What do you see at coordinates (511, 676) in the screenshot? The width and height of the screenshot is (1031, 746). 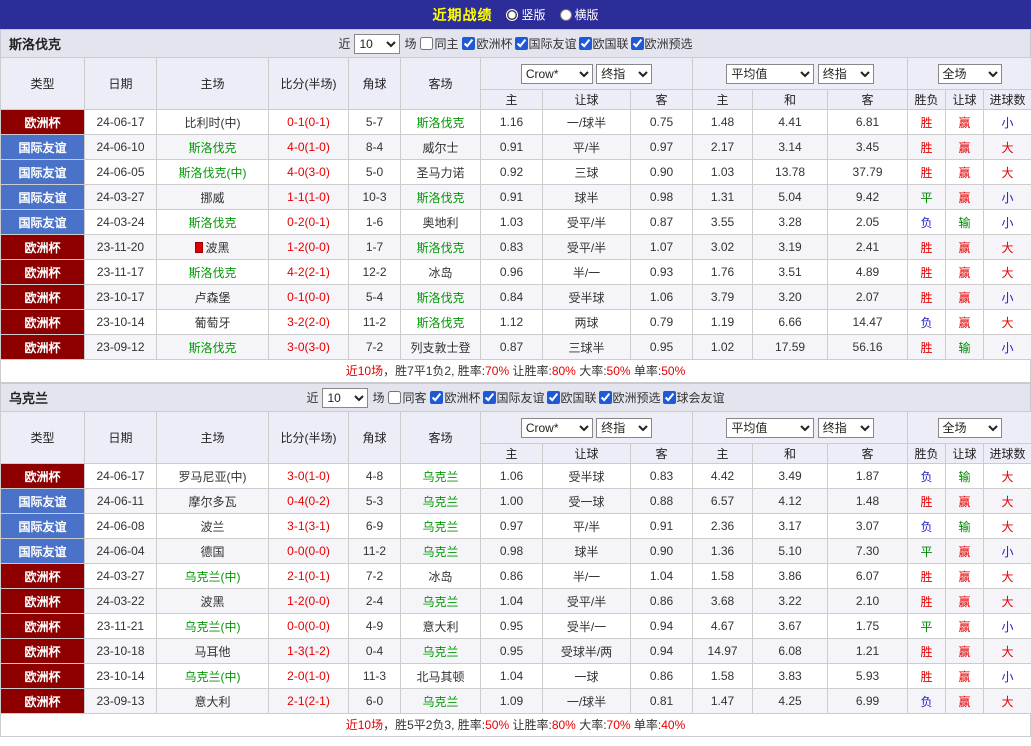 I see `home-odds: 1.04` at bounding box center [511, 676].